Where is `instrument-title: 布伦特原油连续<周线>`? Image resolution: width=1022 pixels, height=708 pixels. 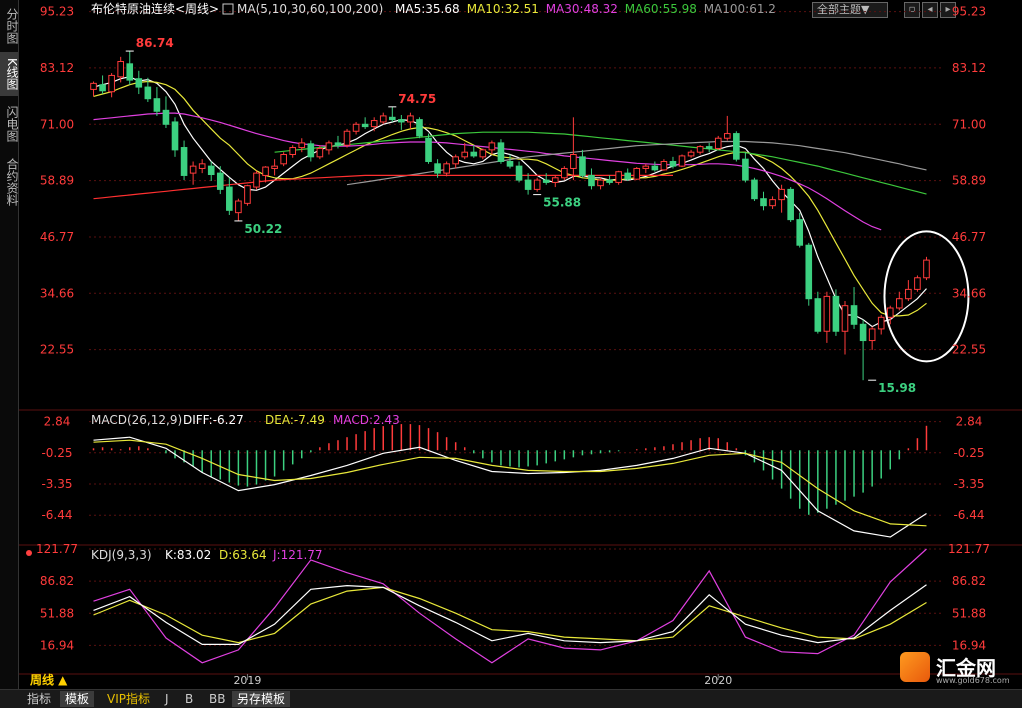 instrument-title: 布伦特原油连续<周线> is located at coordinates (155, 8).